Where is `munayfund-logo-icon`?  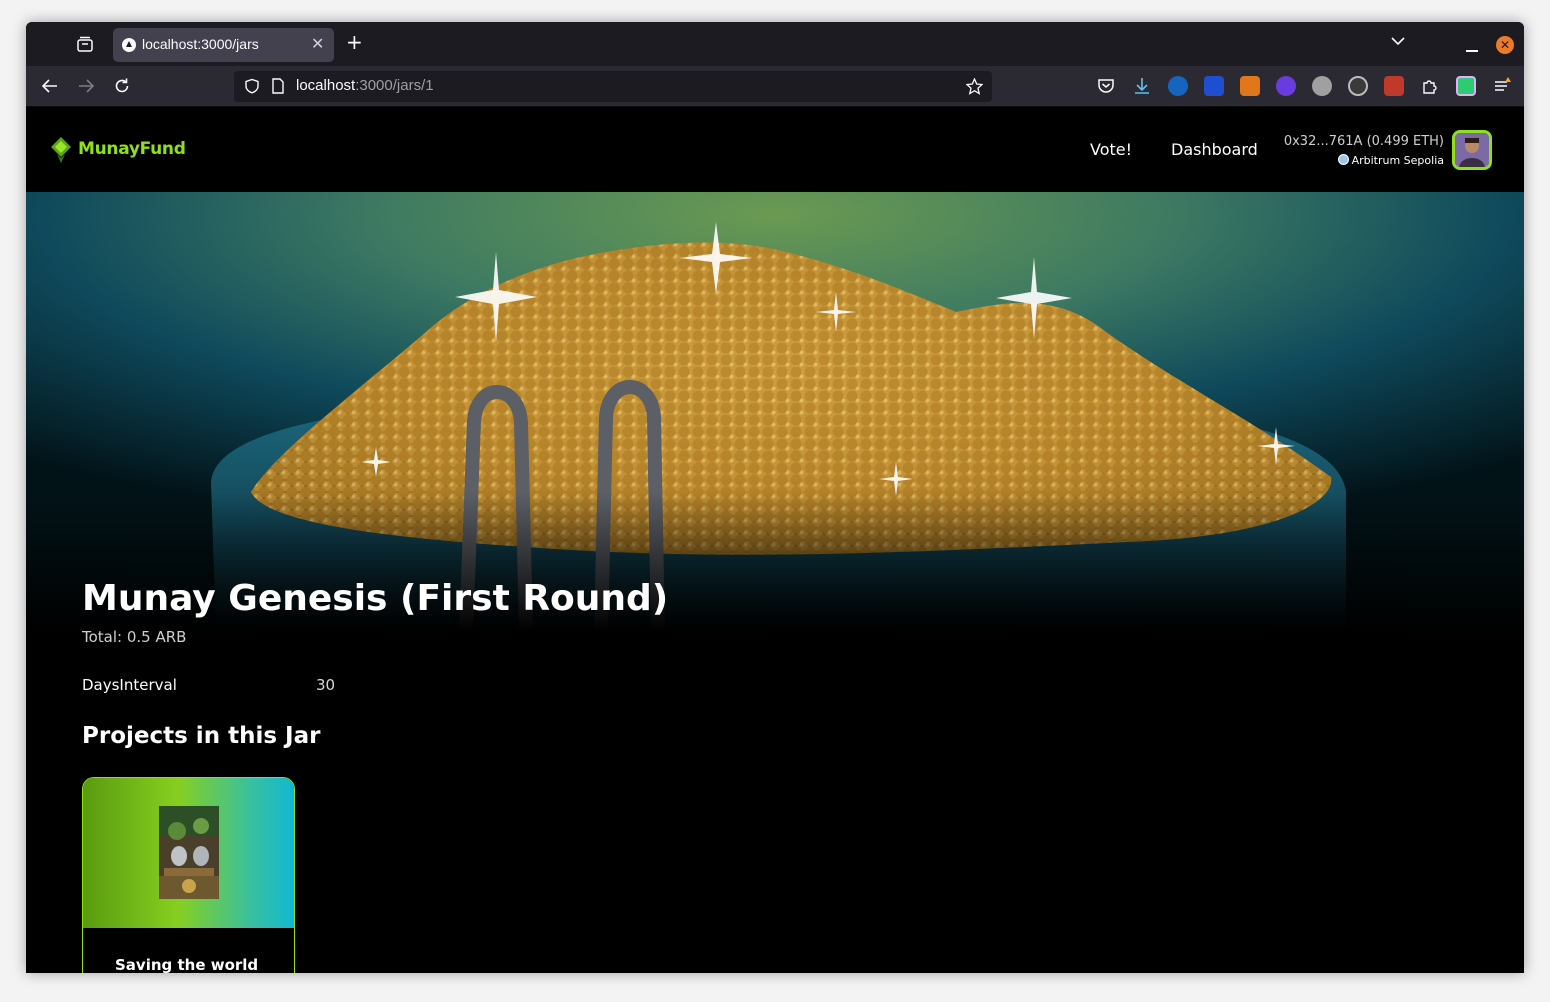 munayfund-logo-icon is located at coordinates (61, 150).